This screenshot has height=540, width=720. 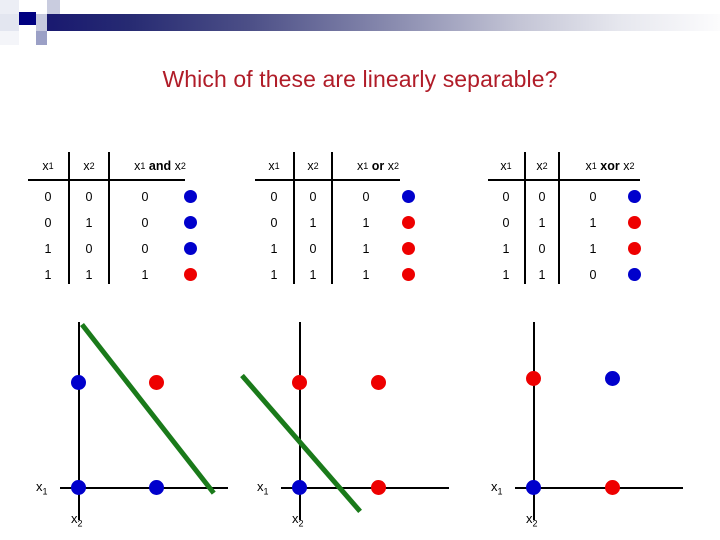 I want to click on axis-label-x2: x2, so click(x=532, y=520).